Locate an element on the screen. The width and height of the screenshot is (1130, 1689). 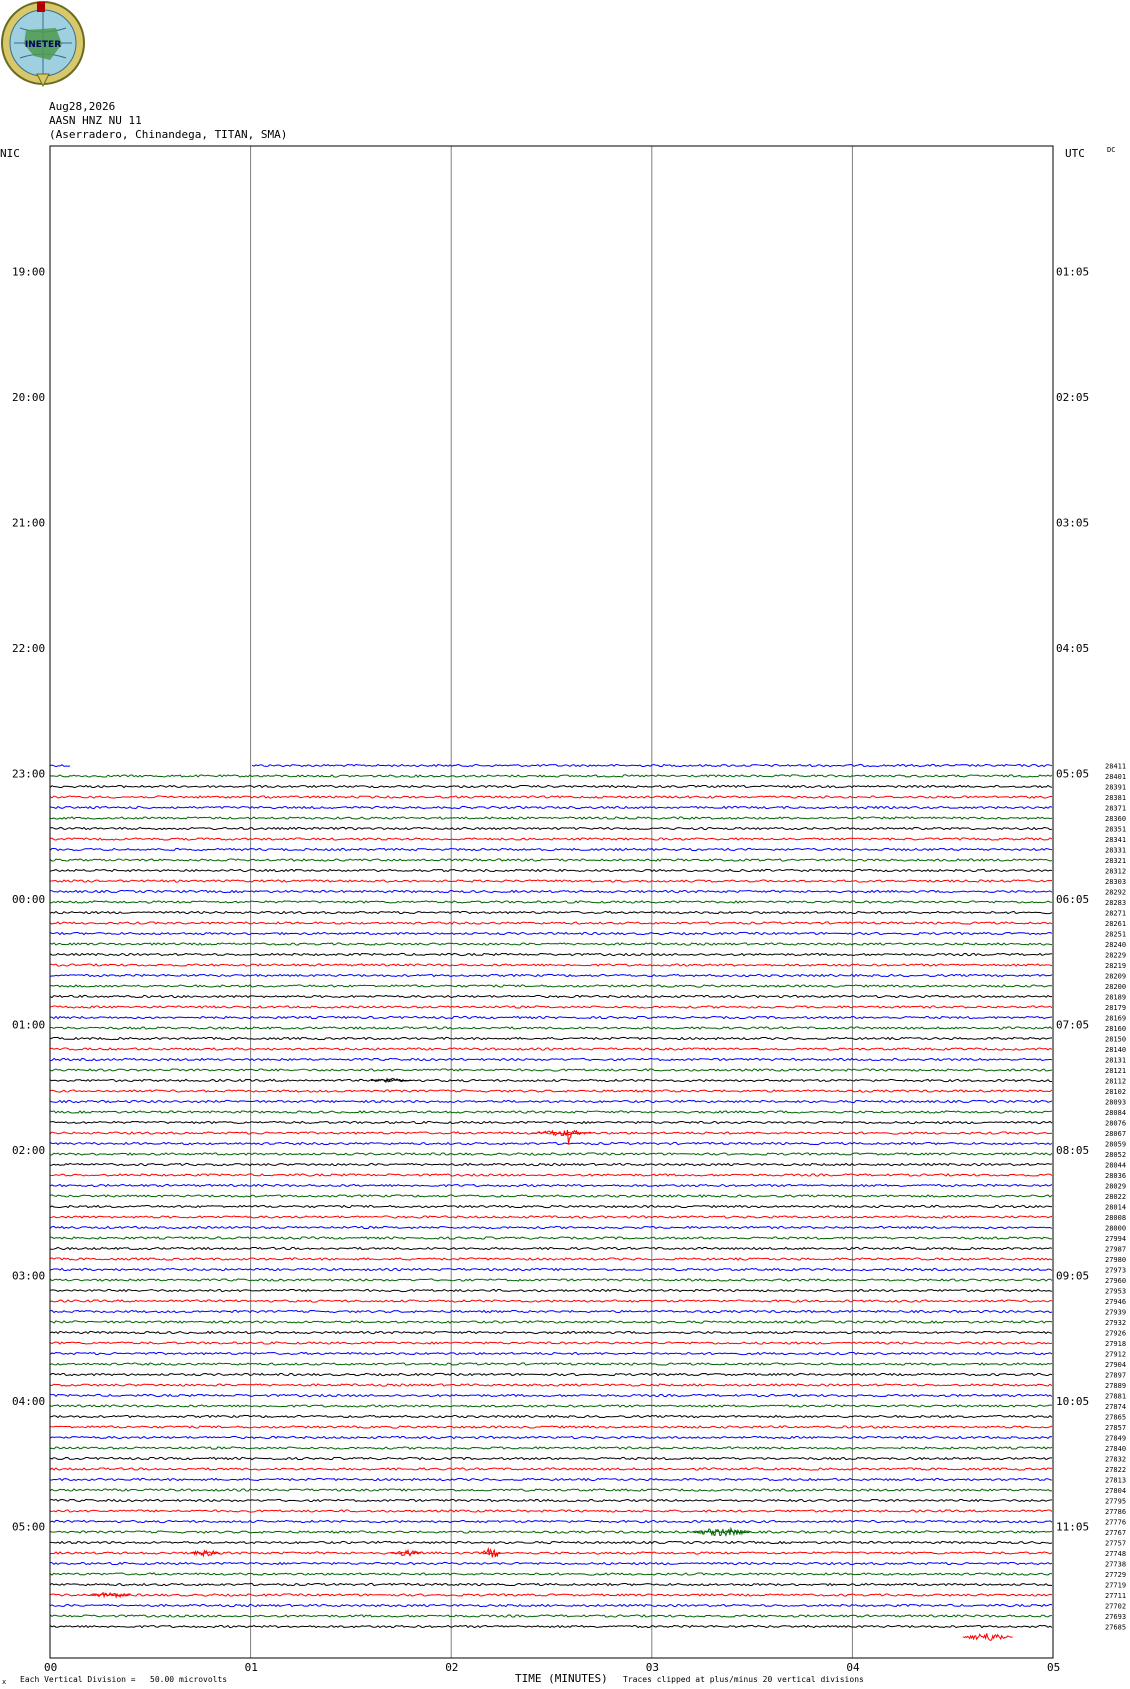
trace-count-label: 28052 is located at coordinates (1115, 1155).